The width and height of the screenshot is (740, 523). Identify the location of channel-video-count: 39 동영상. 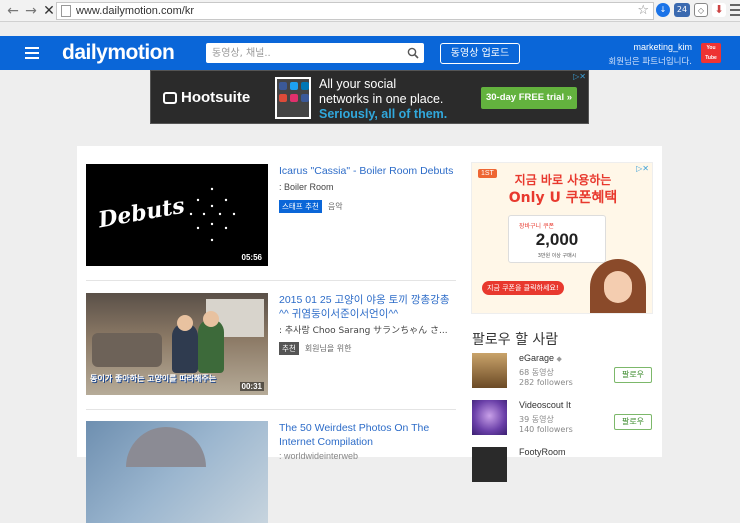
(536, 419).